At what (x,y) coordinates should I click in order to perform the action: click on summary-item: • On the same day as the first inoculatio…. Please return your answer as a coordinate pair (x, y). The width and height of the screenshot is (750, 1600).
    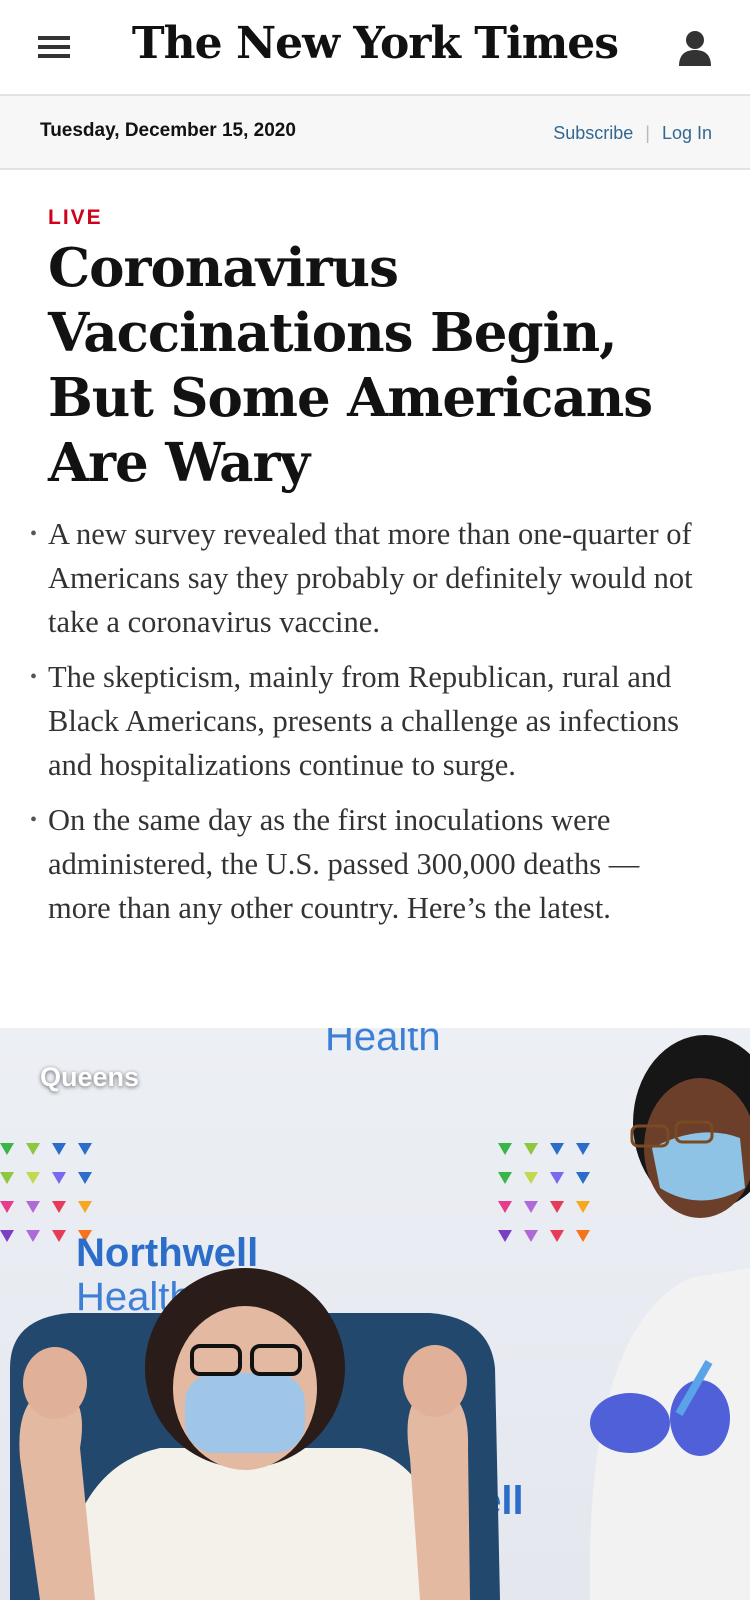
    Looking at the image, I should click on (366, 864).